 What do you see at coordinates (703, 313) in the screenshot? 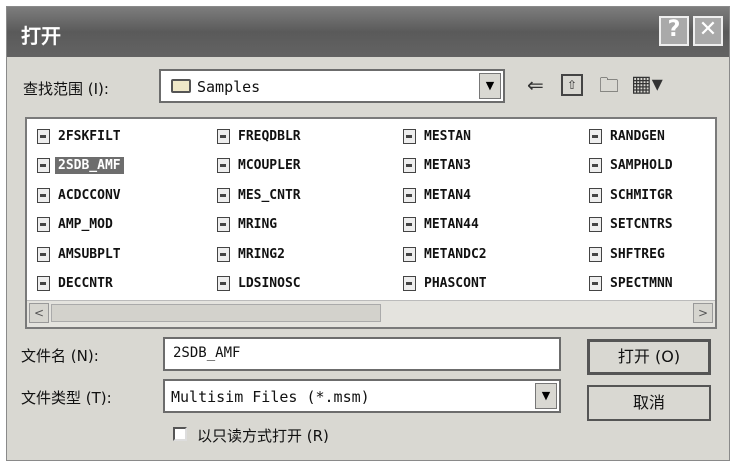
I see `scroll-right-icon: >` at bounding box center [703, 313].